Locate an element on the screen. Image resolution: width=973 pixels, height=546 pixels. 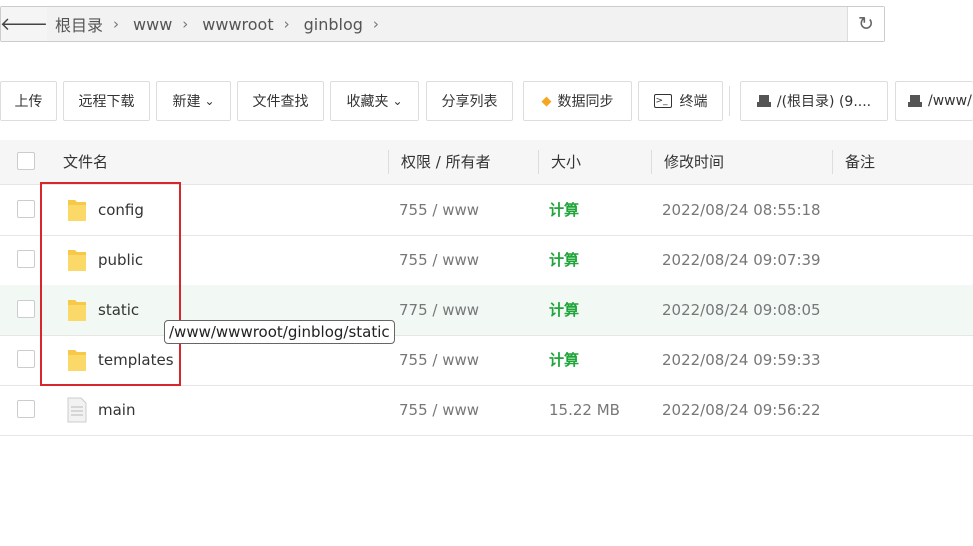
arrow-left-icon: 🡐 is located at coordinates (24, 24).